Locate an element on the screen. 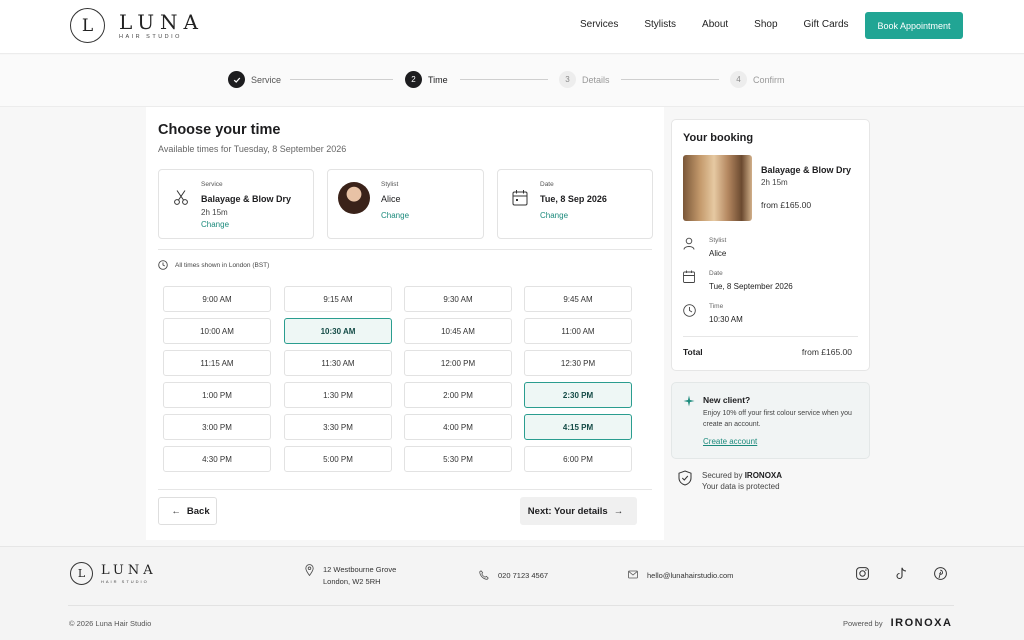  time-slot: 12:30 PM is located at coordinates (578, 363).